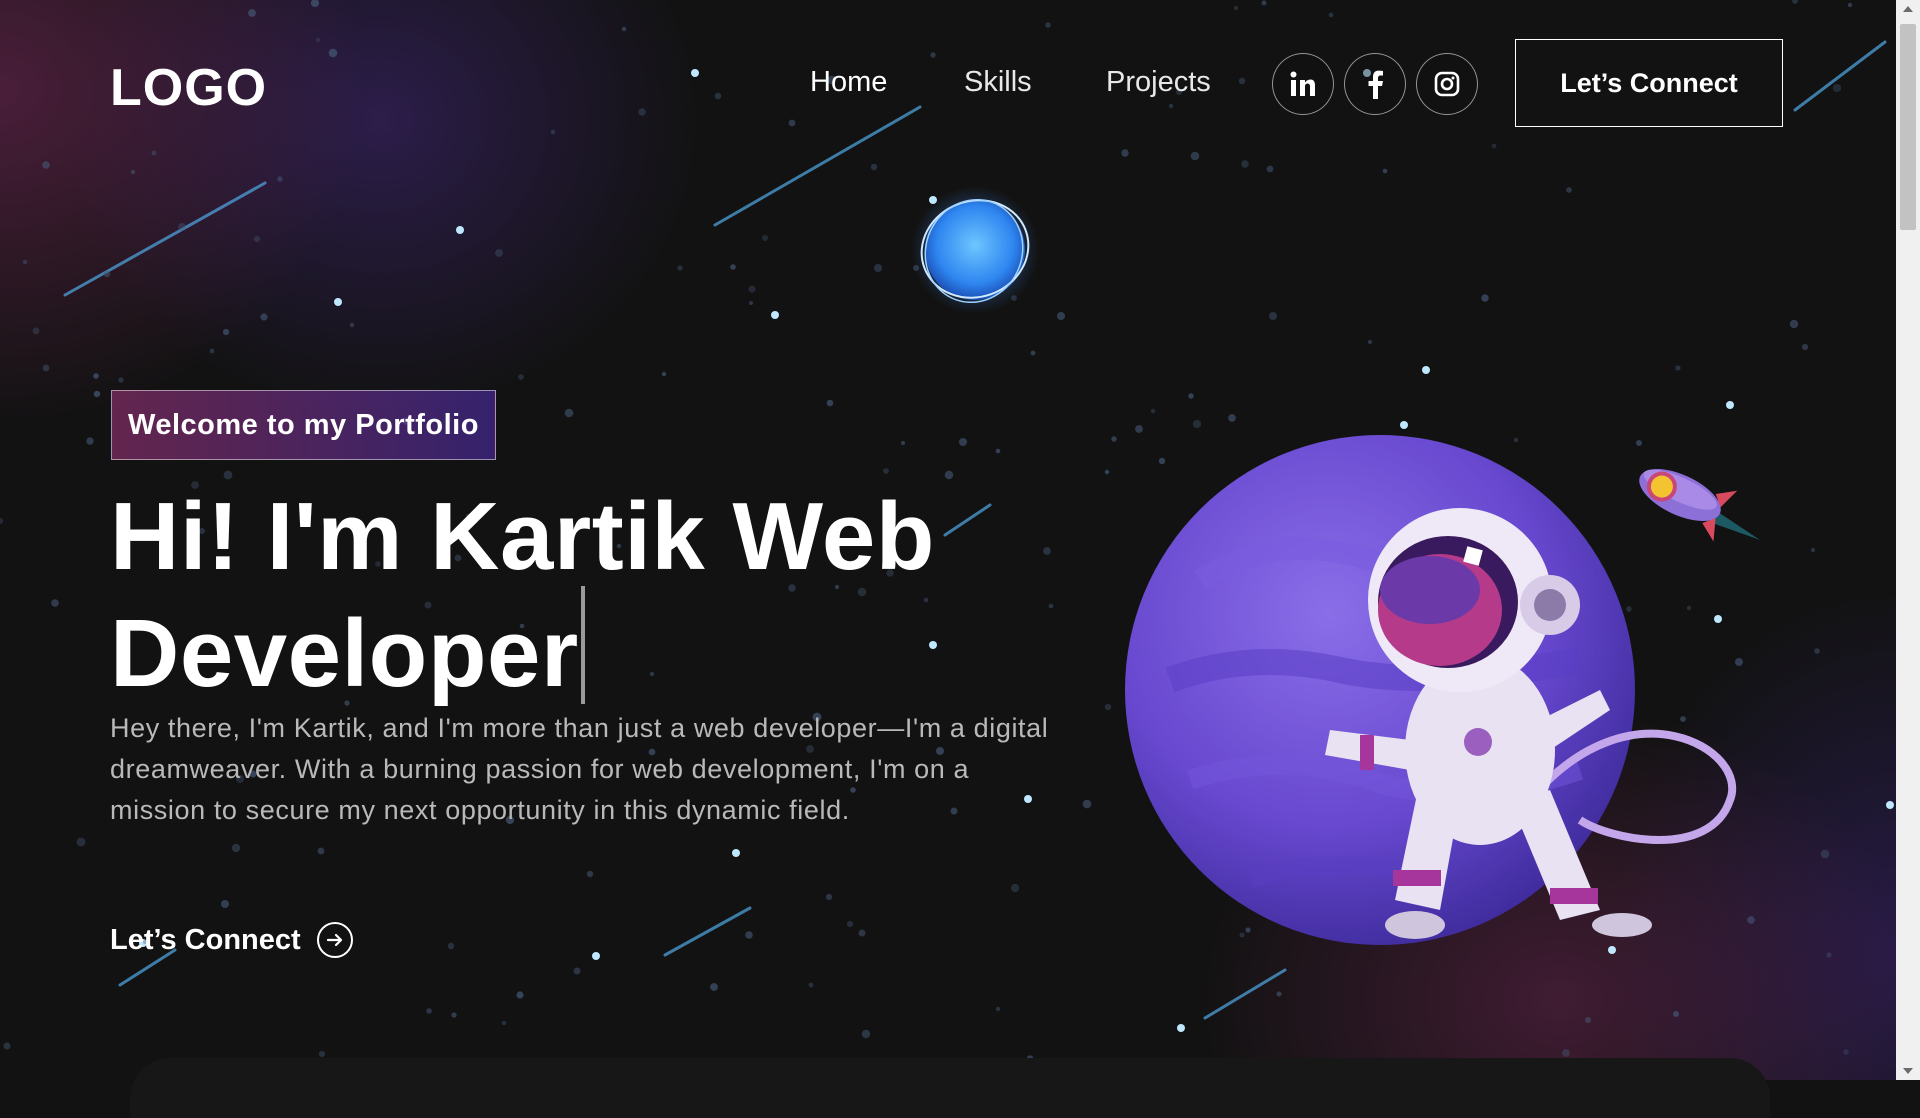 The height and width of the screenshot is (1118, 1920). What do you see at coordinates (950, 1088) in the screenshot?
I see `next-section-edge` at bounding box center [950, 1088].